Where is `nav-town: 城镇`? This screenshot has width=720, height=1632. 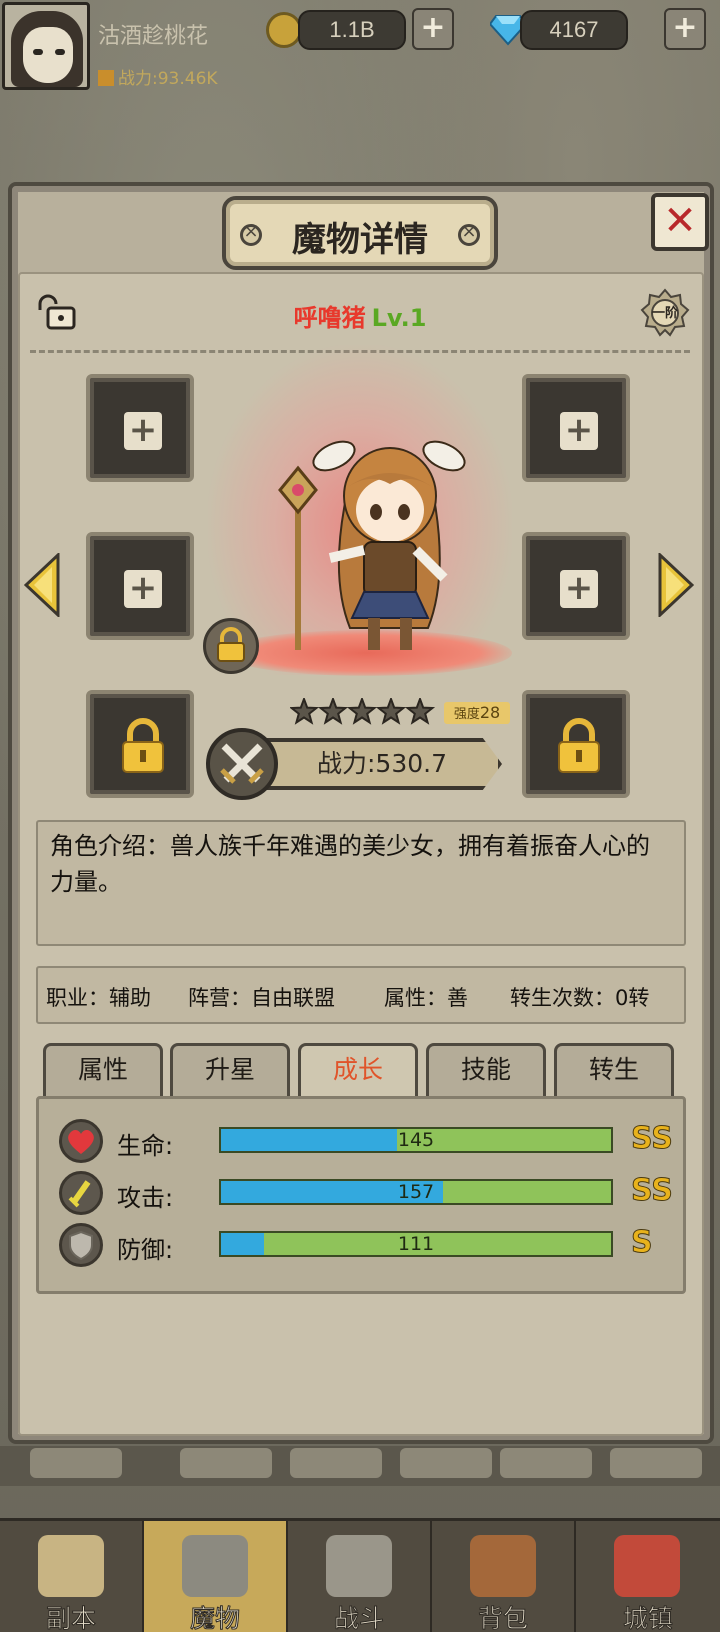
nav-town: 城镇 is located at coordinates (648, 1576).